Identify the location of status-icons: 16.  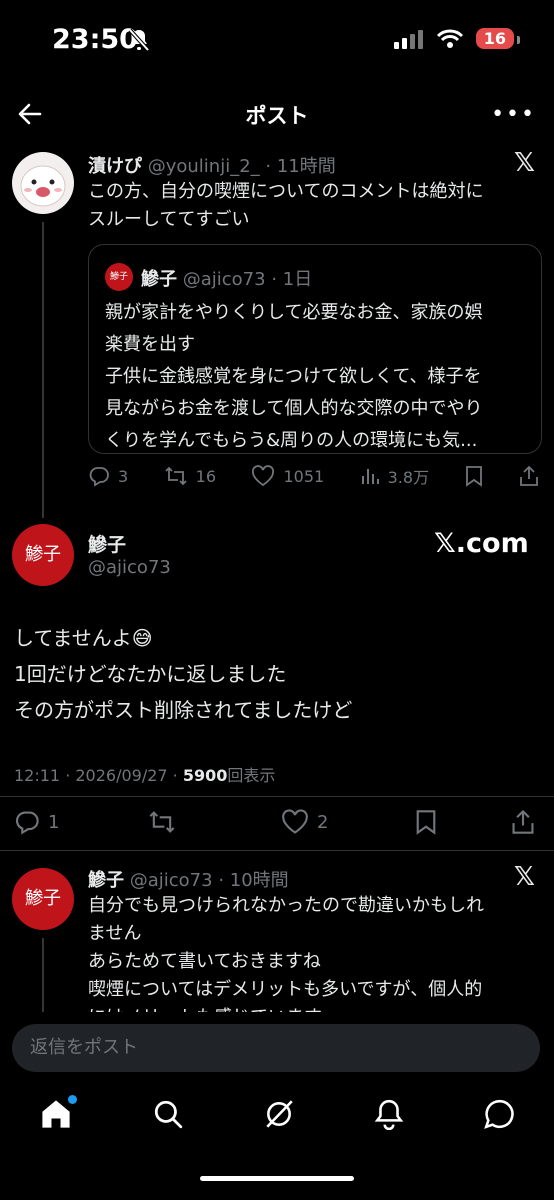
(457, 38).